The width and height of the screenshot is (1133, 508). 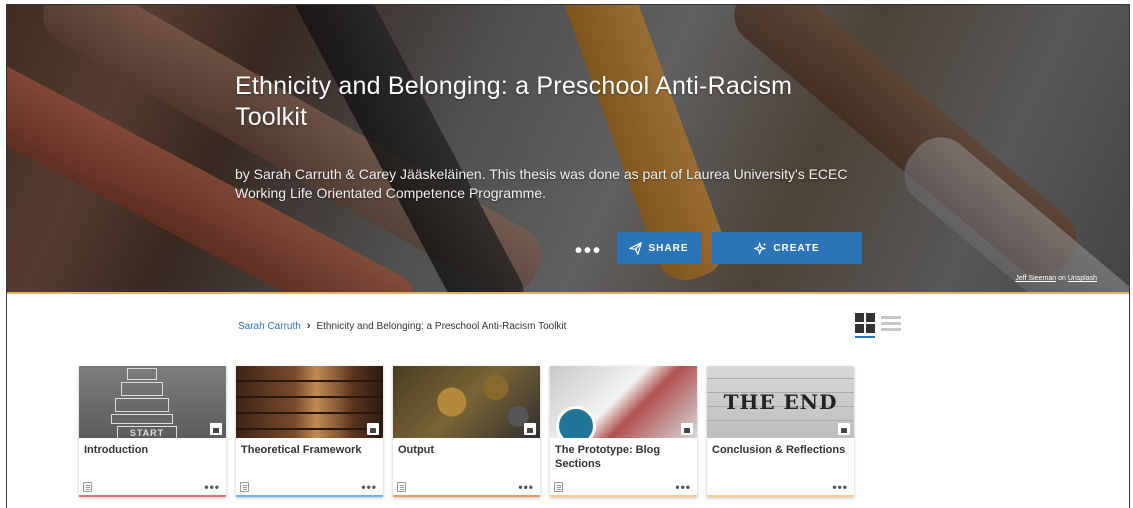 I want to click on card-theoretical-framework: Theoretical Framework •••, so click(x=309, y=431).